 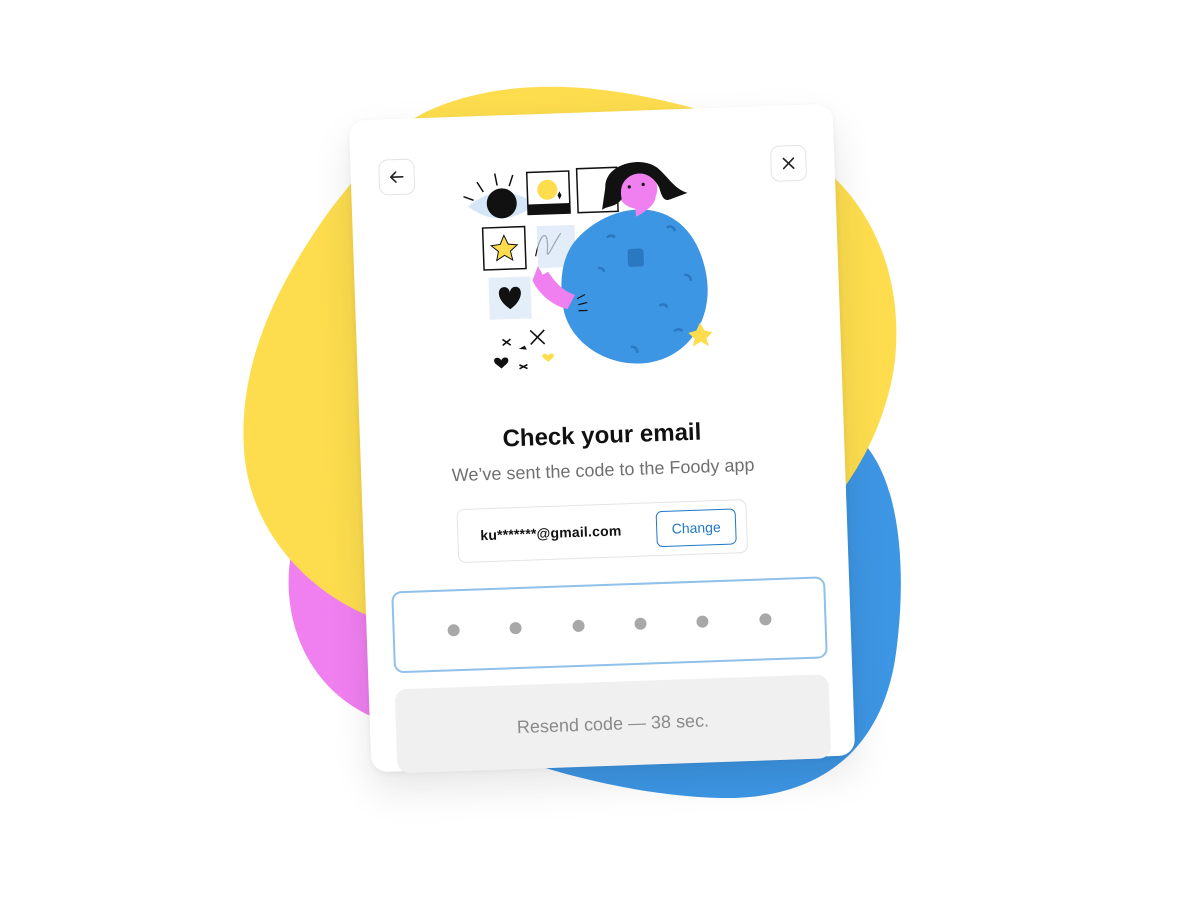 What do you see at coordinates (609, 625) in the screenshot?
I see `verification-code-input` at bounding box center [609, 625].